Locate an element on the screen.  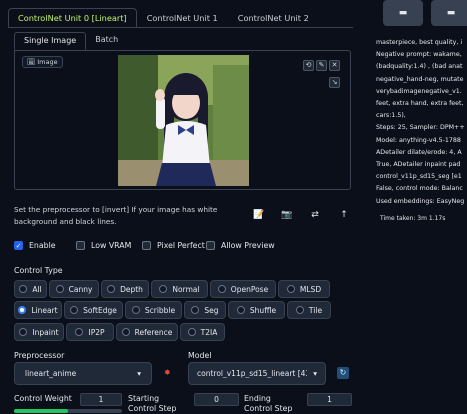
radio-inpaint: Inpaint is located at coordinates (39, 332).